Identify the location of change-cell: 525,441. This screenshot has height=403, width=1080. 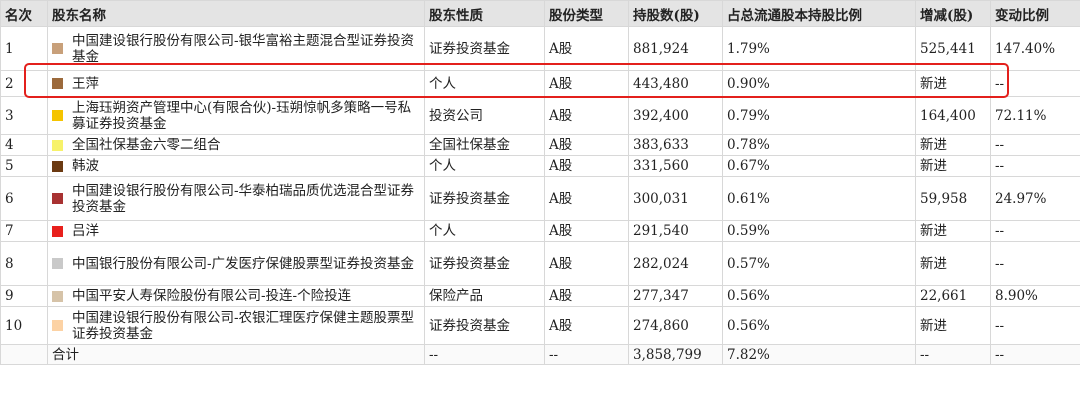
(953, 48).